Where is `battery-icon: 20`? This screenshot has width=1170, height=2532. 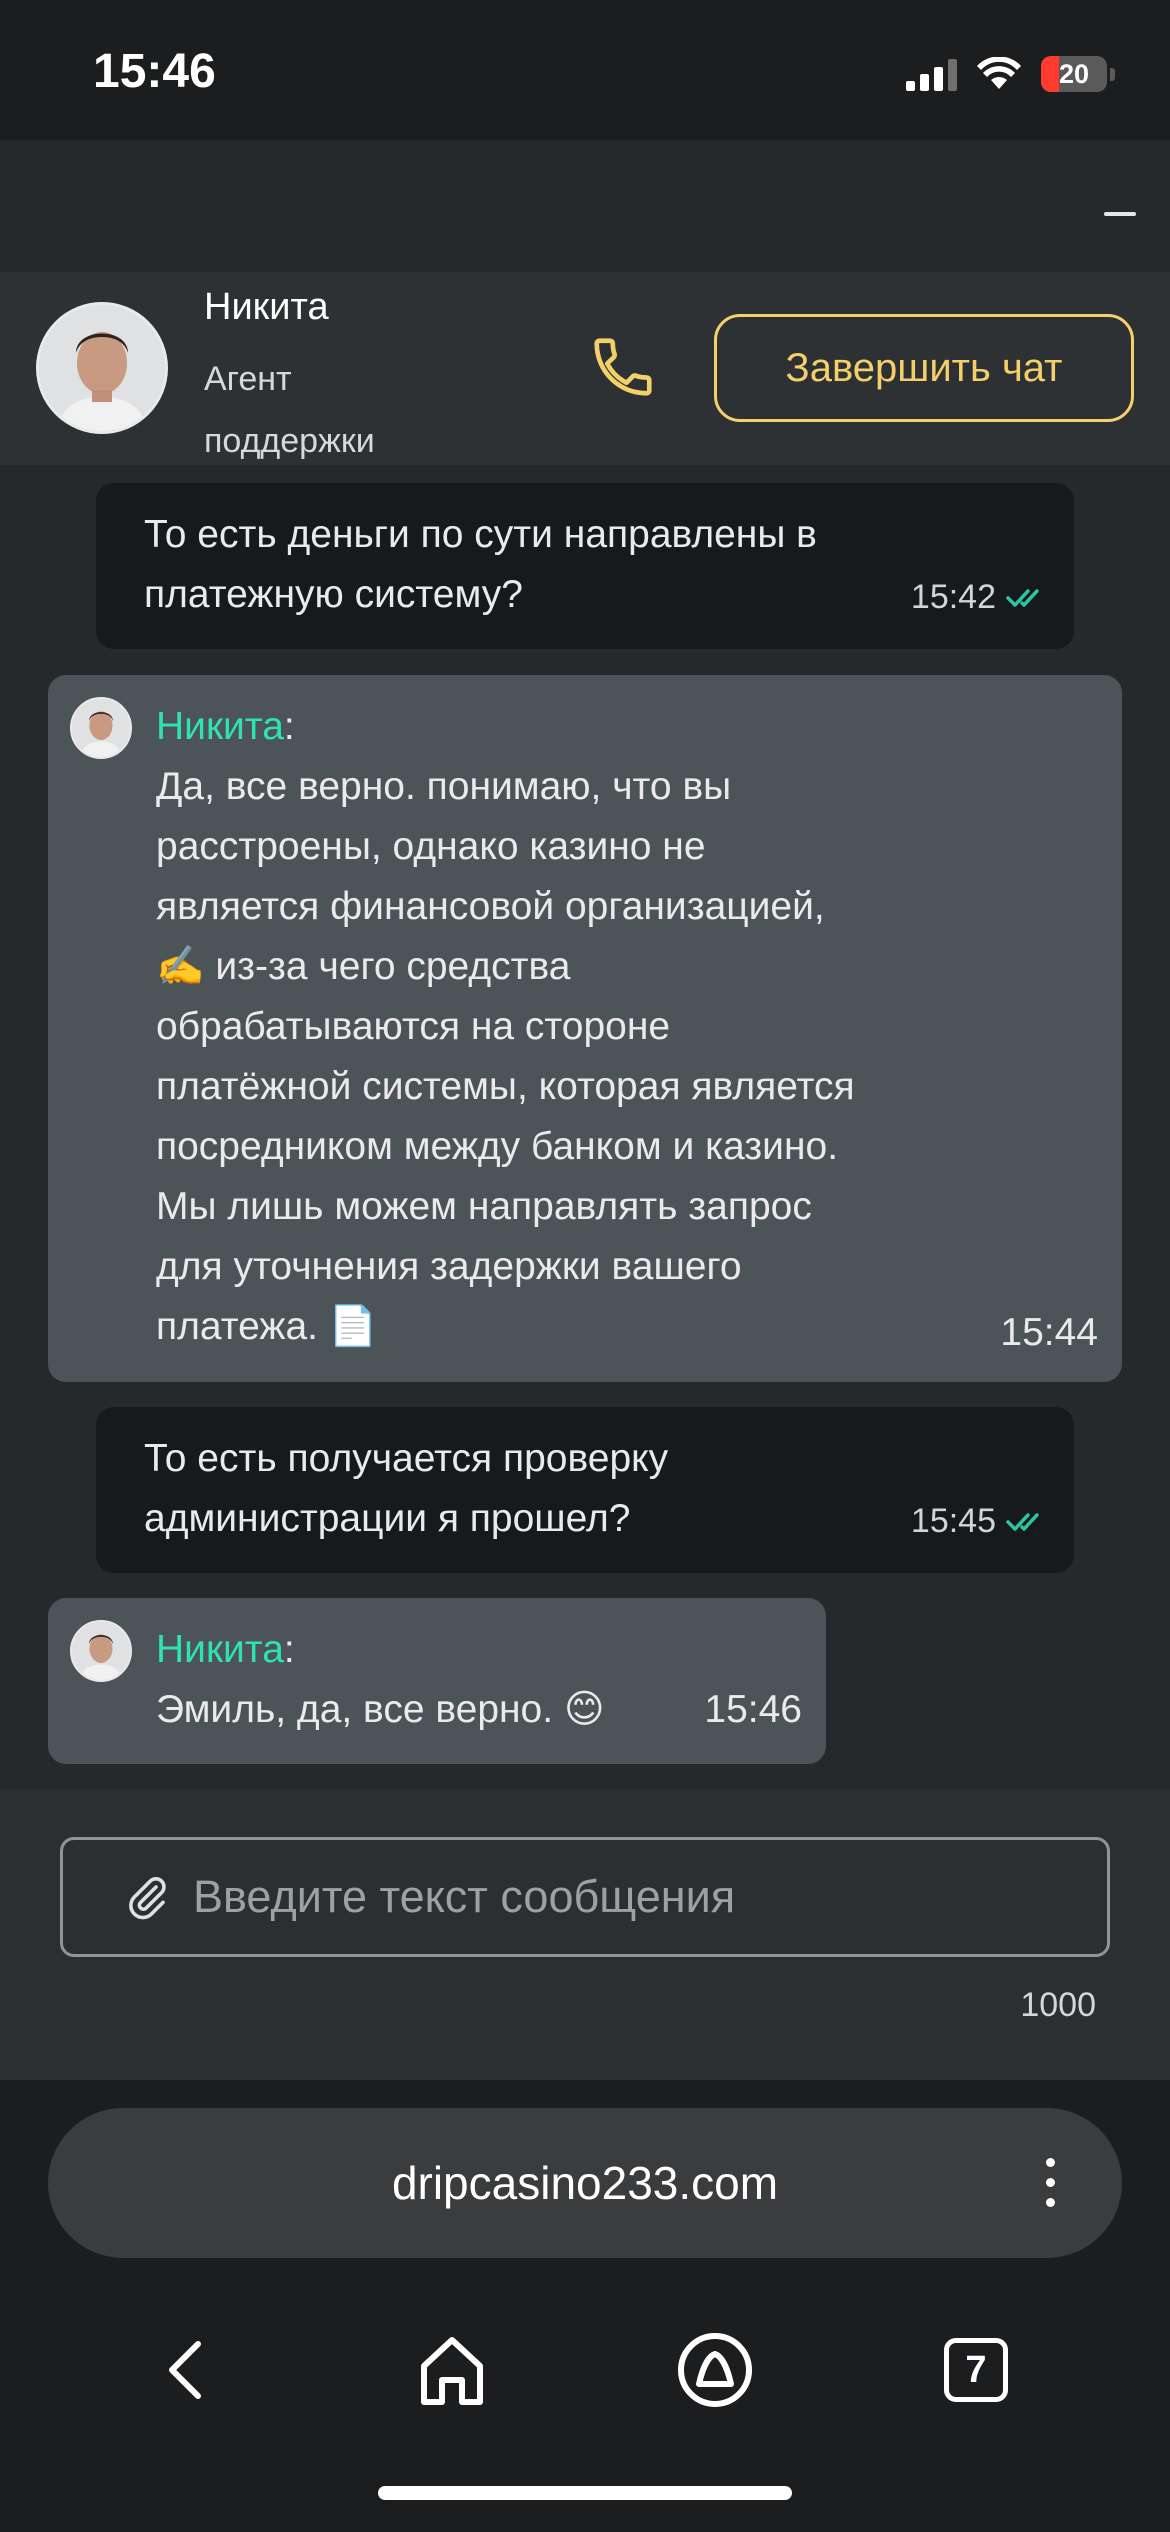 battery-icon: 20 is located at coordinates (1074, 74).